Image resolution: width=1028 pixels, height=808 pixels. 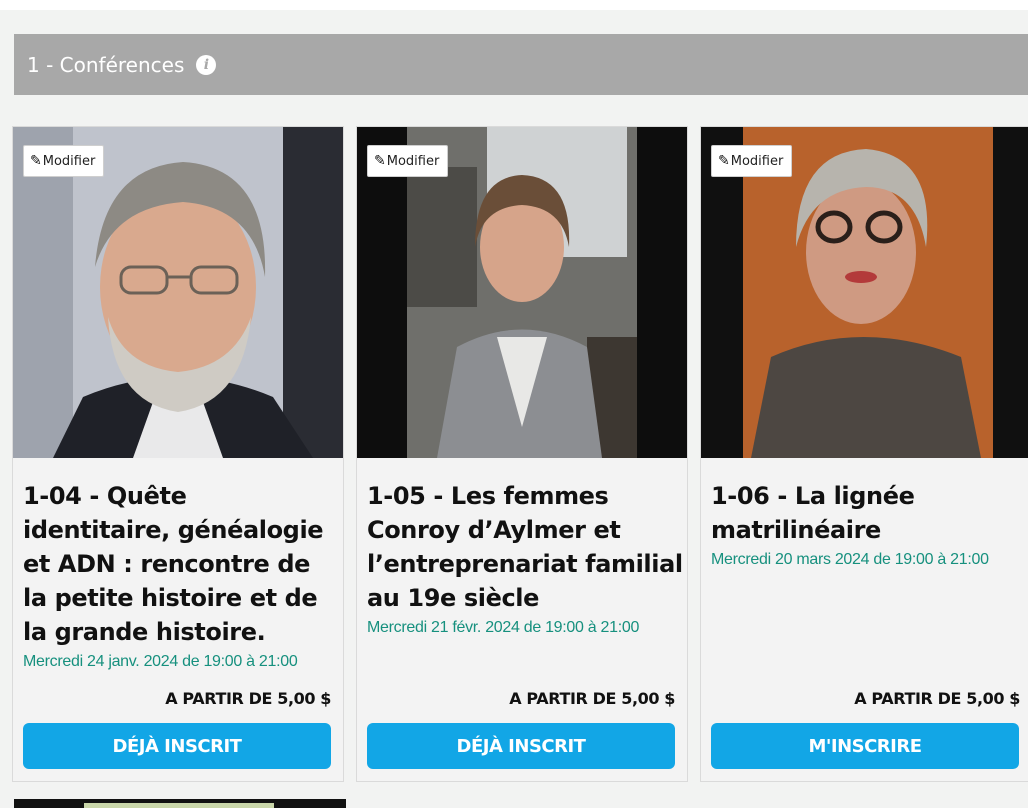 What do you see at coordinates (865, 746) in the screenshot?
I see `register-button: M'INSCRIRE` at bounding box center [865, 746].